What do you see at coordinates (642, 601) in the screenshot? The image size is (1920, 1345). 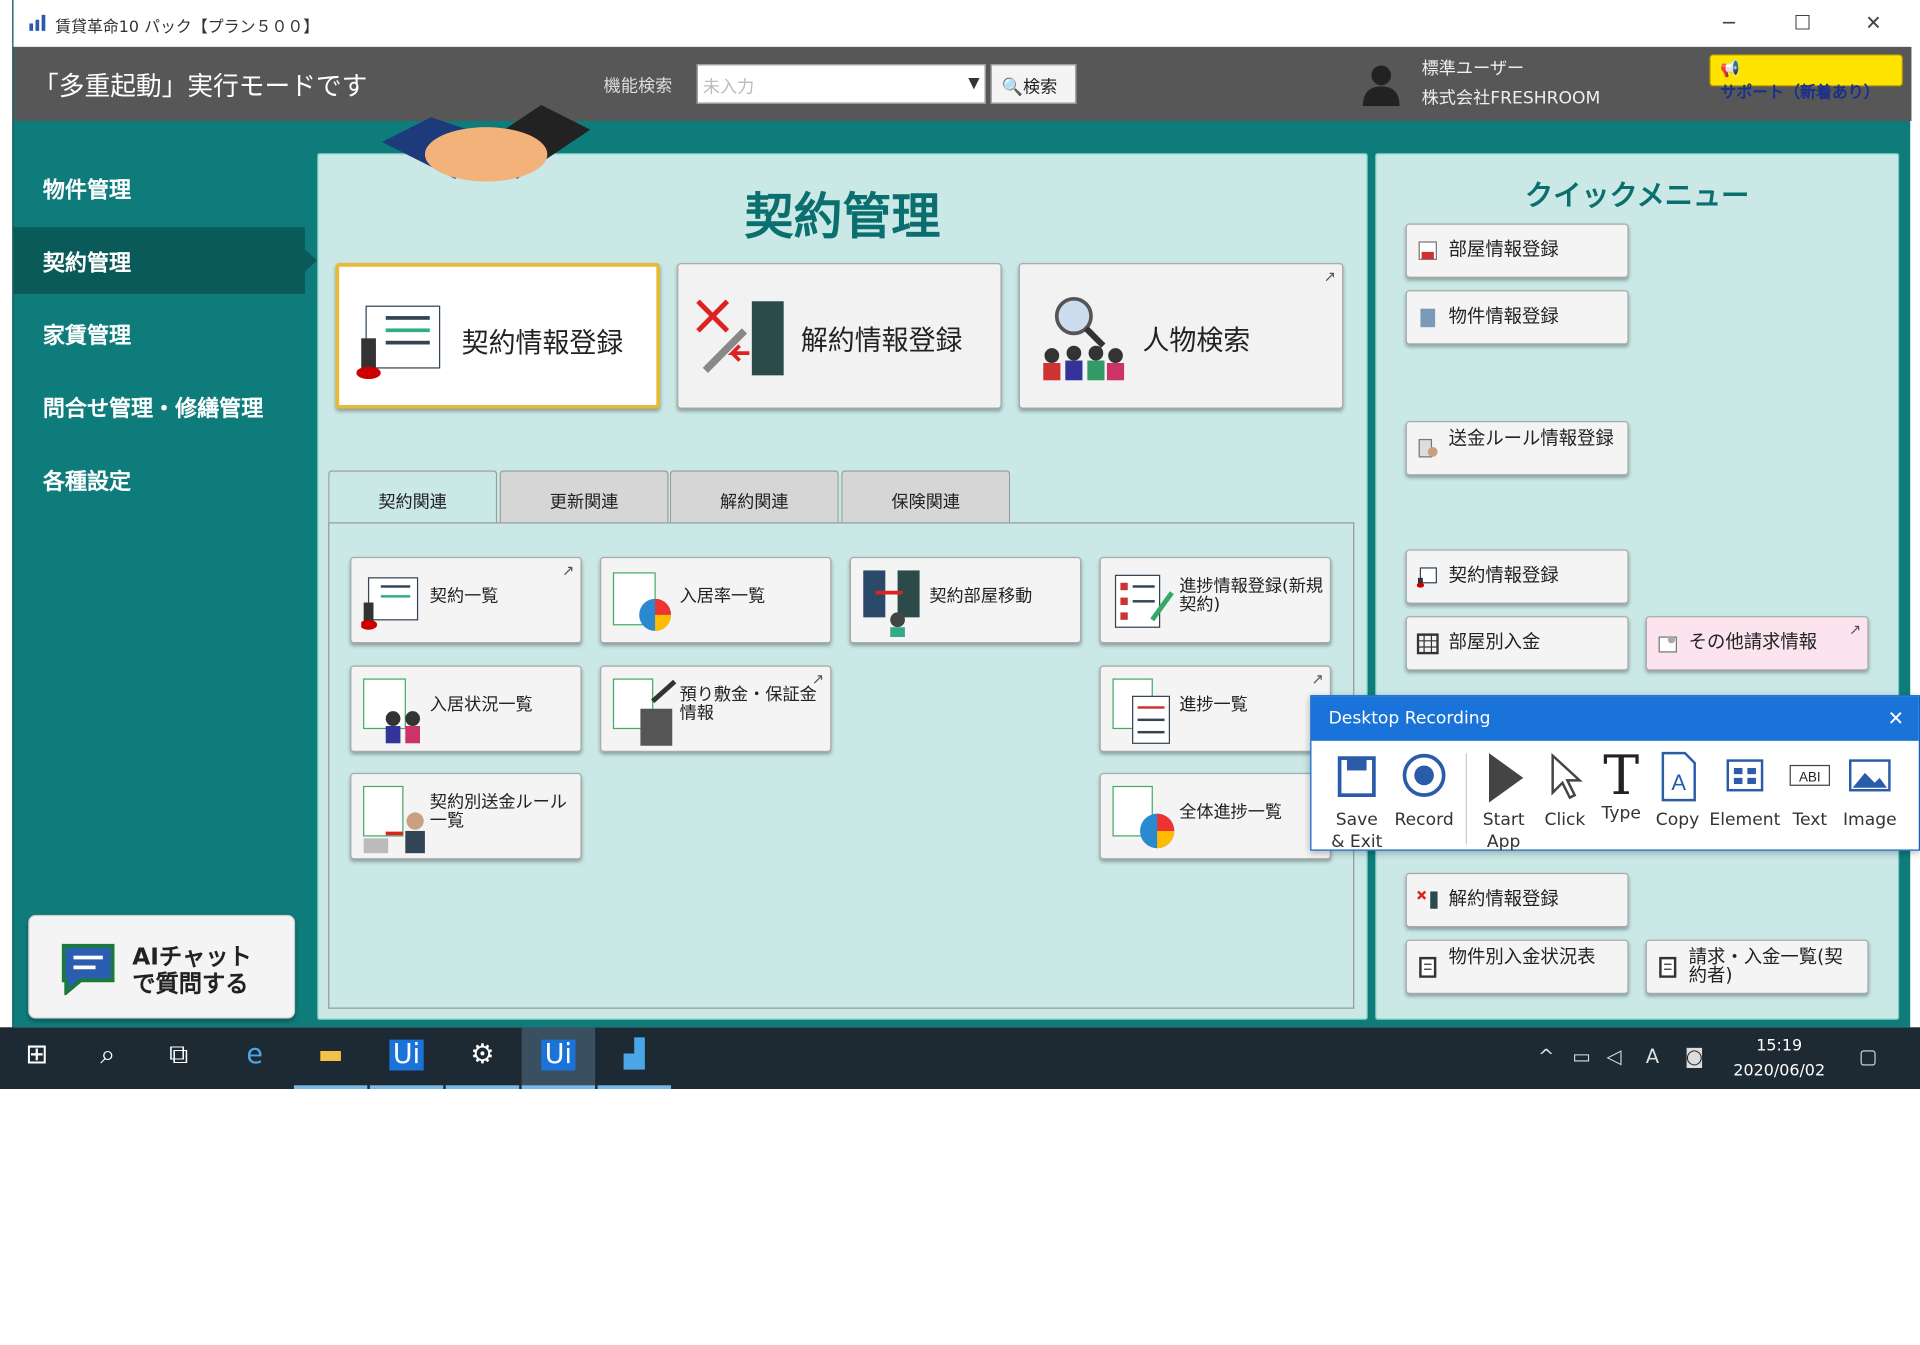 I see `pie-chart-icon` at bounding box center [642, 601].